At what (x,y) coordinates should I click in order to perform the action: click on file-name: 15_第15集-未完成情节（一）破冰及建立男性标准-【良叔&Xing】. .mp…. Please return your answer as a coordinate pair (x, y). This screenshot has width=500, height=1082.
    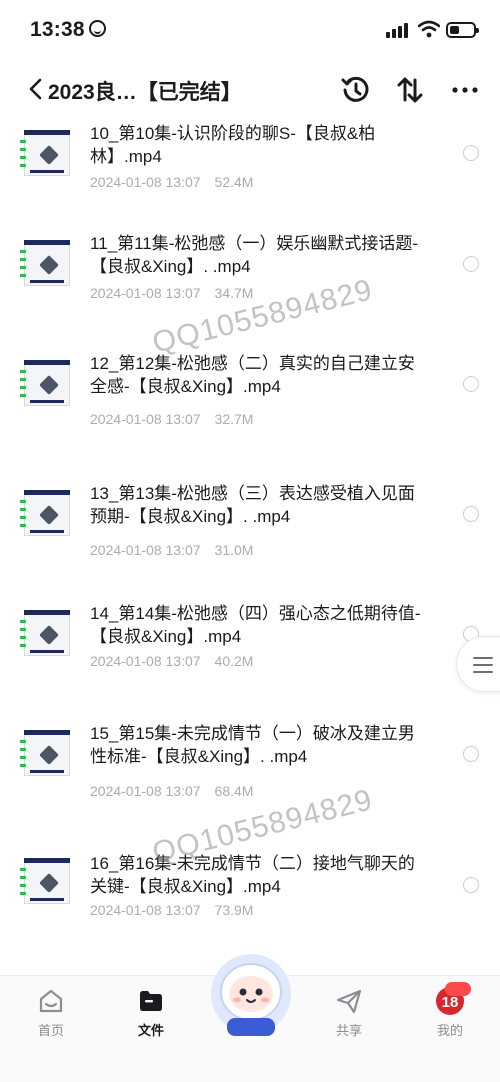
    Looking at the image, I should click on (252, 745).